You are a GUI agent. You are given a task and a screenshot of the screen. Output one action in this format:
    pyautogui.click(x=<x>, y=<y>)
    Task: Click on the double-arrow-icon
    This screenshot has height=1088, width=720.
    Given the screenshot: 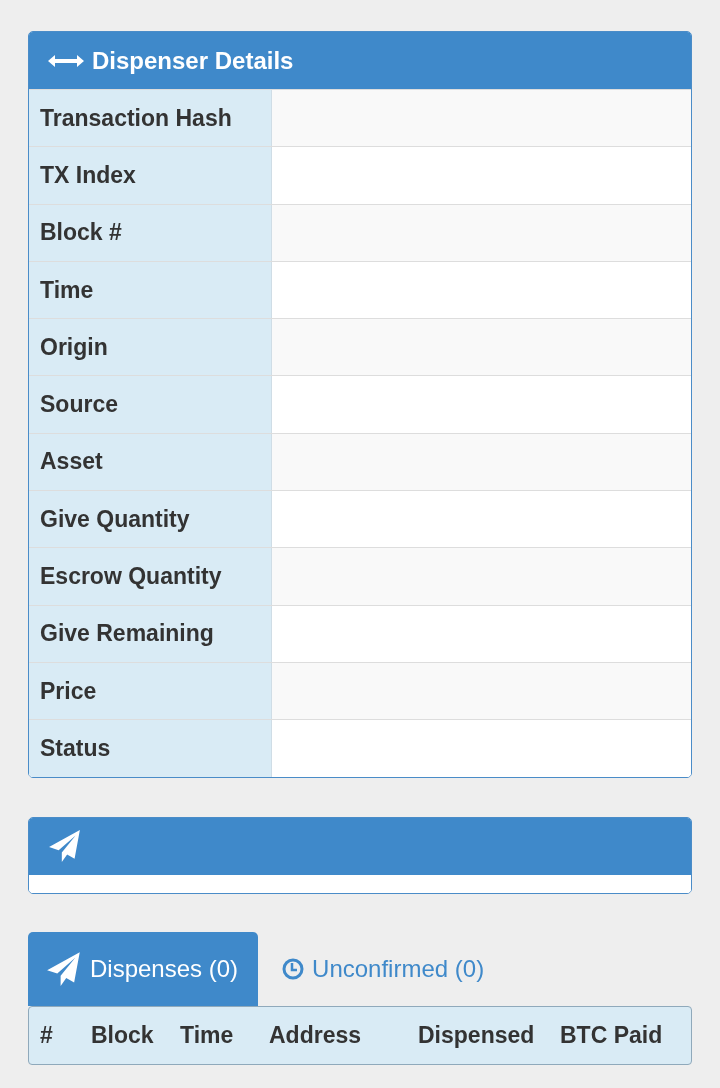 What is the action you would take?
    pyautogui.click(x=66, y=60)
    